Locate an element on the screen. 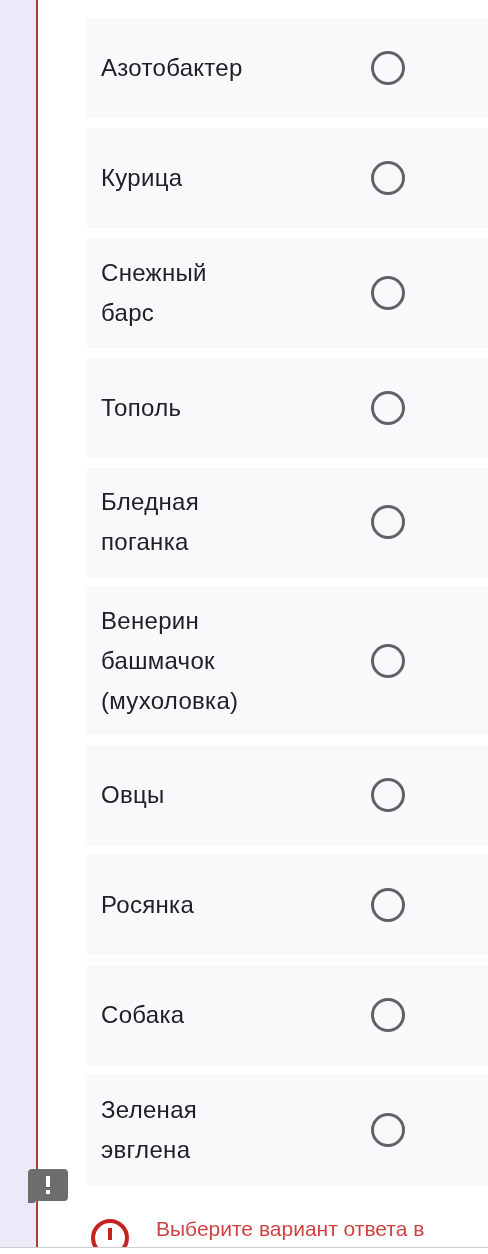  option-row: Венерин башмачок (мухоловка) is located at coordinates (287, 661).